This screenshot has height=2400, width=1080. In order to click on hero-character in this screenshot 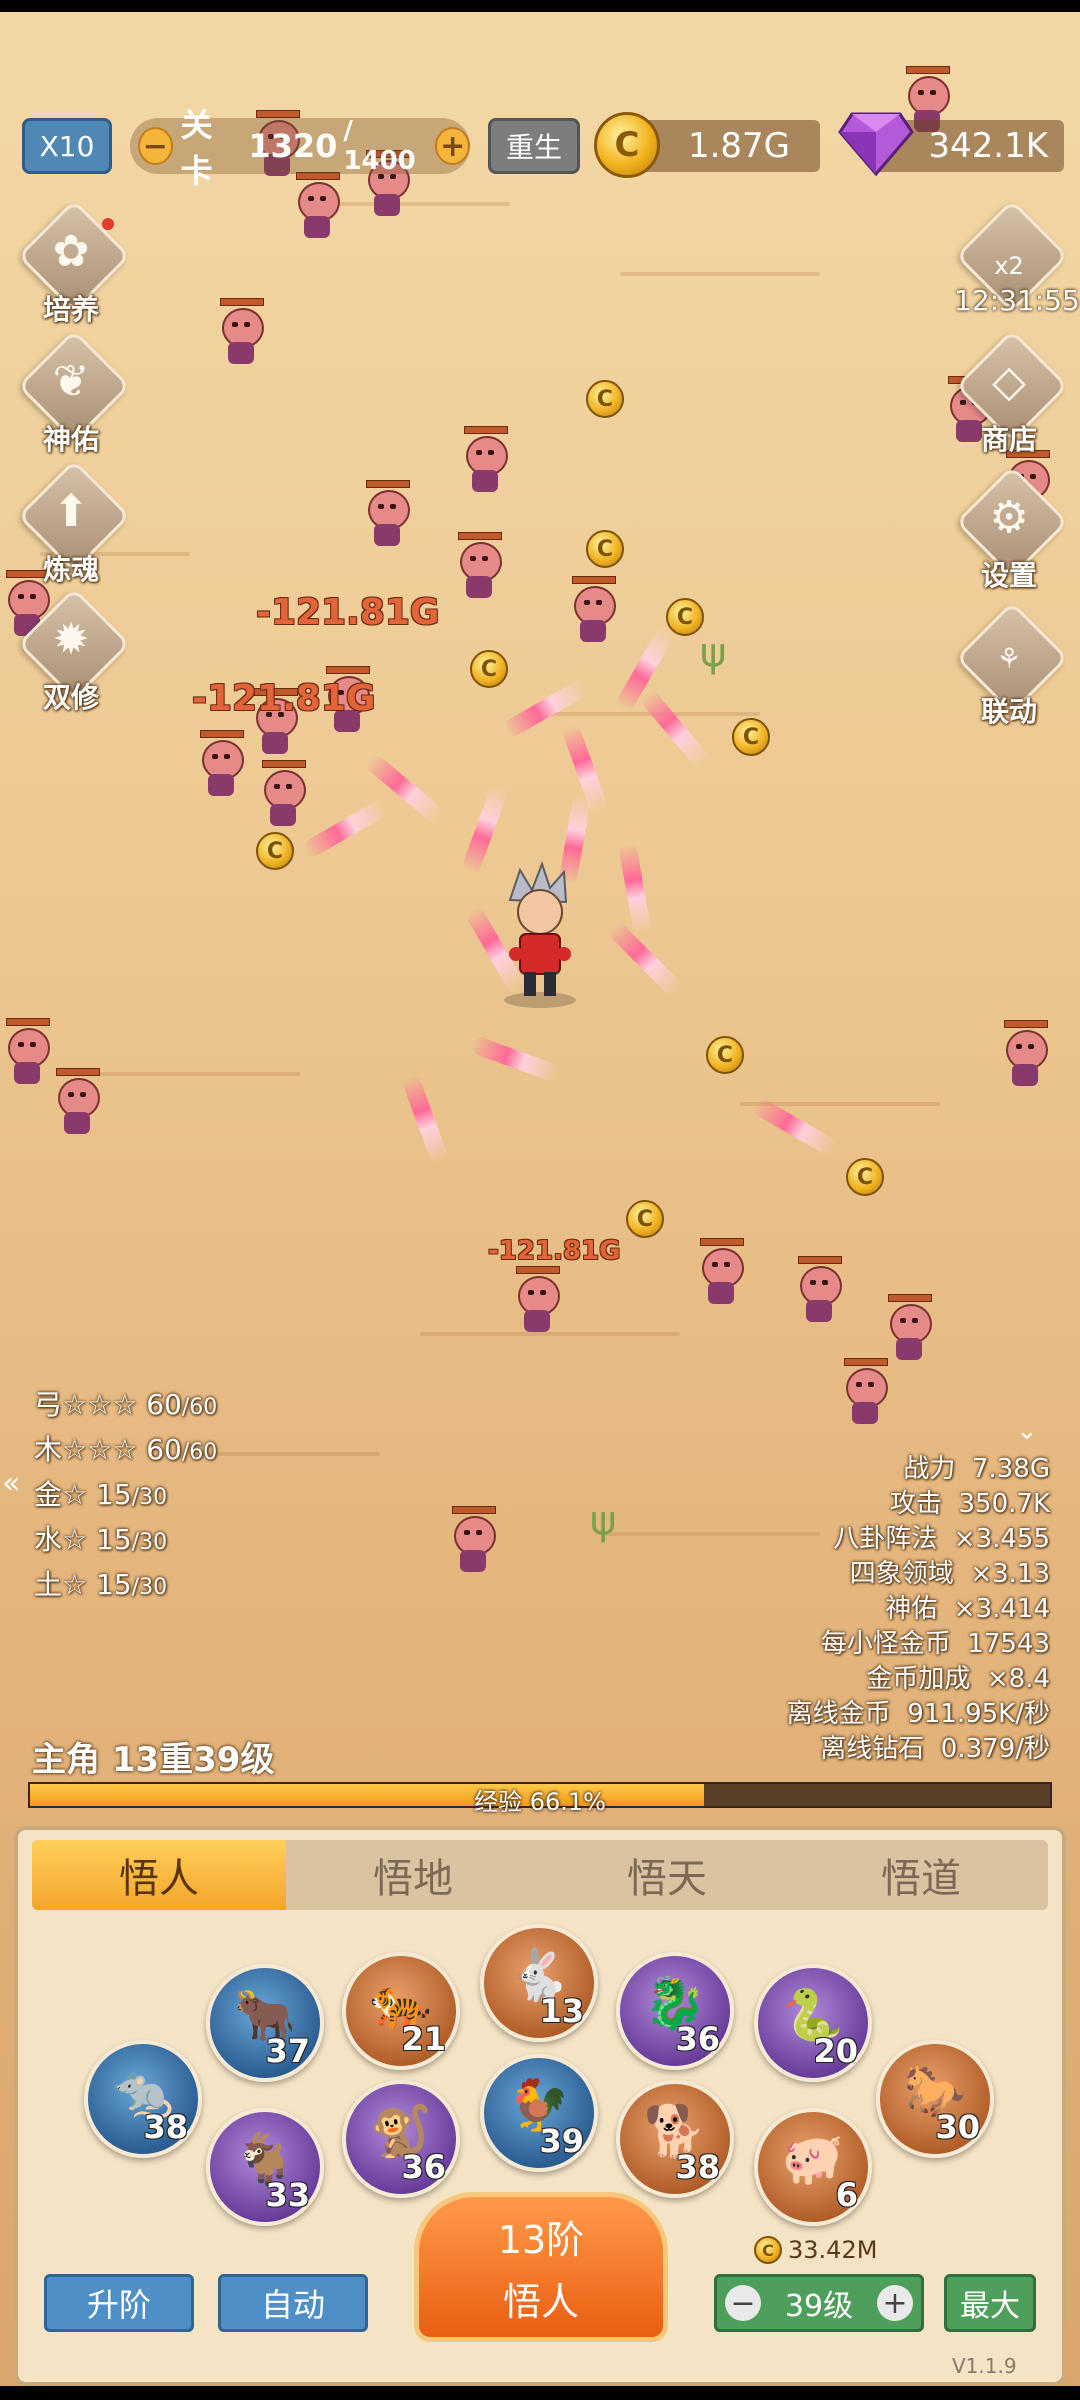, I will do `click(540, 935)`.